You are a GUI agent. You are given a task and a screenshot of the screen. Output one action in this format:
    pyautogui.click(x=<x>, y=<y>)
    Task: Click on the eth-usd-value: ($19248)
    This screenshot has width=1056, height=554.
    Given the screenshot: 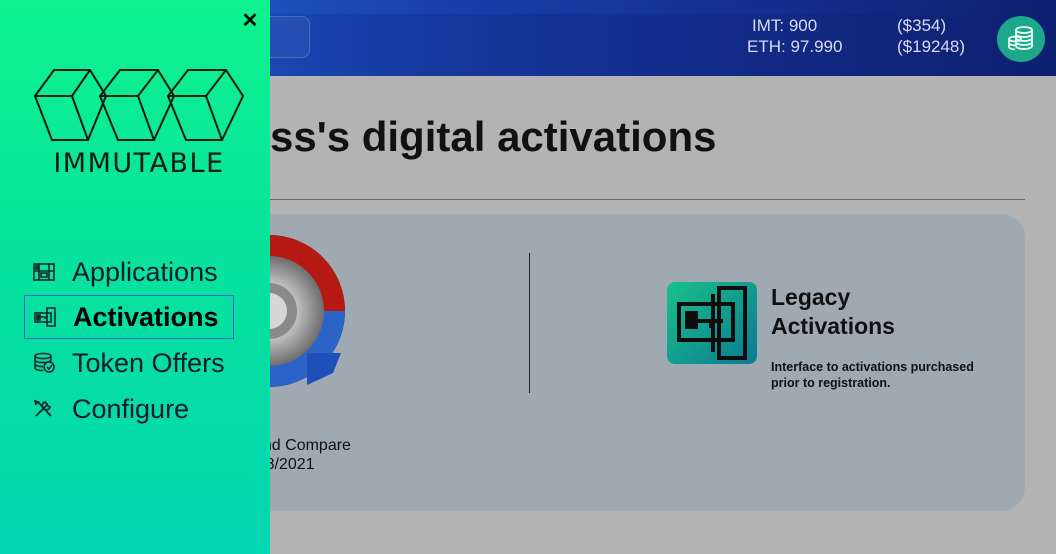 What is the action you would take?
    pyautogui.click(x=931, y=46)
    